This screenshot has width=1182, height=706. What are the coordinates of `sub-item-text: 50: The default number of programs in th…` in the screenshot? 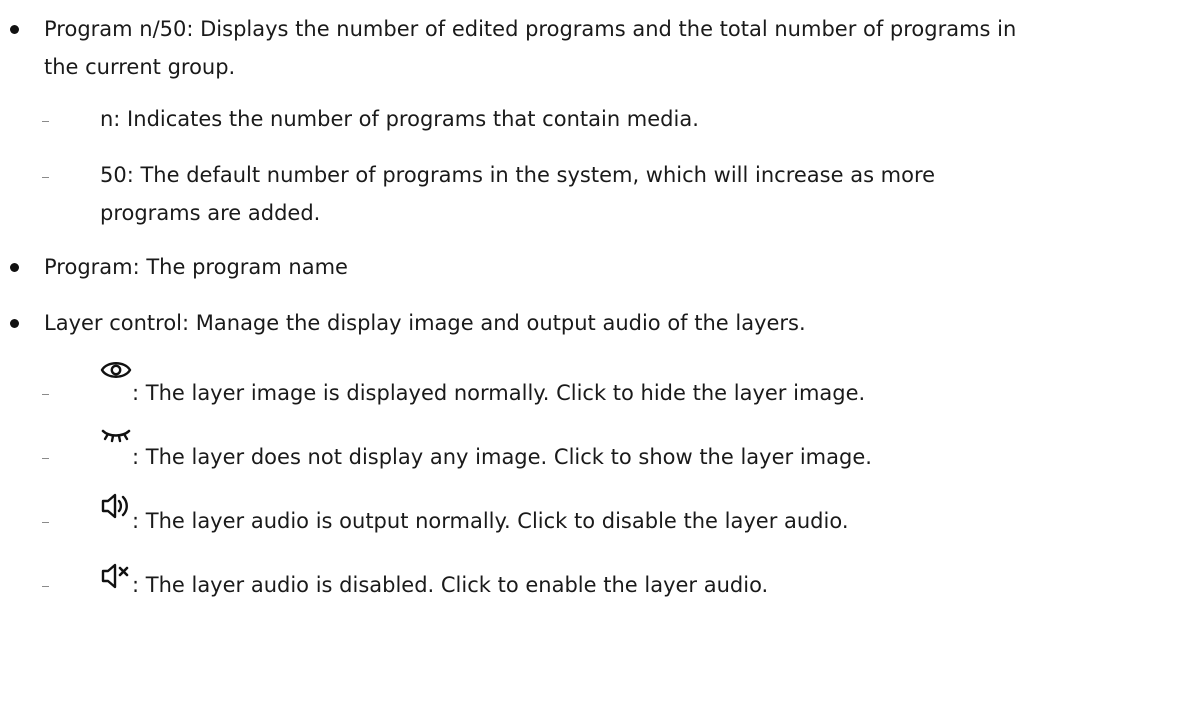 It's located at (518, 175).